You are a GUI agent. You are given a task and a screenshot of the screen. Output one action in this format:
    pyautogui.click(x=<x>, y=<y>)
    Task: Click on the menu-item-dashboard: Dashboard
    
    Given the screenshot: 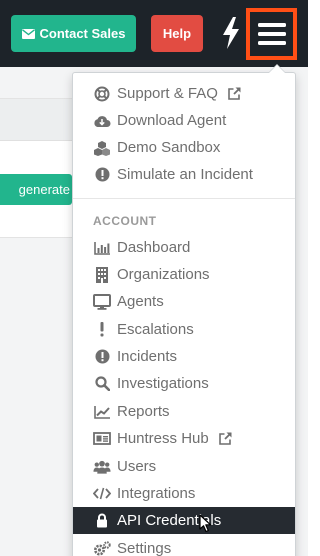 What is the action you would take?
    pyautogui.click(x=184, y=247)
    